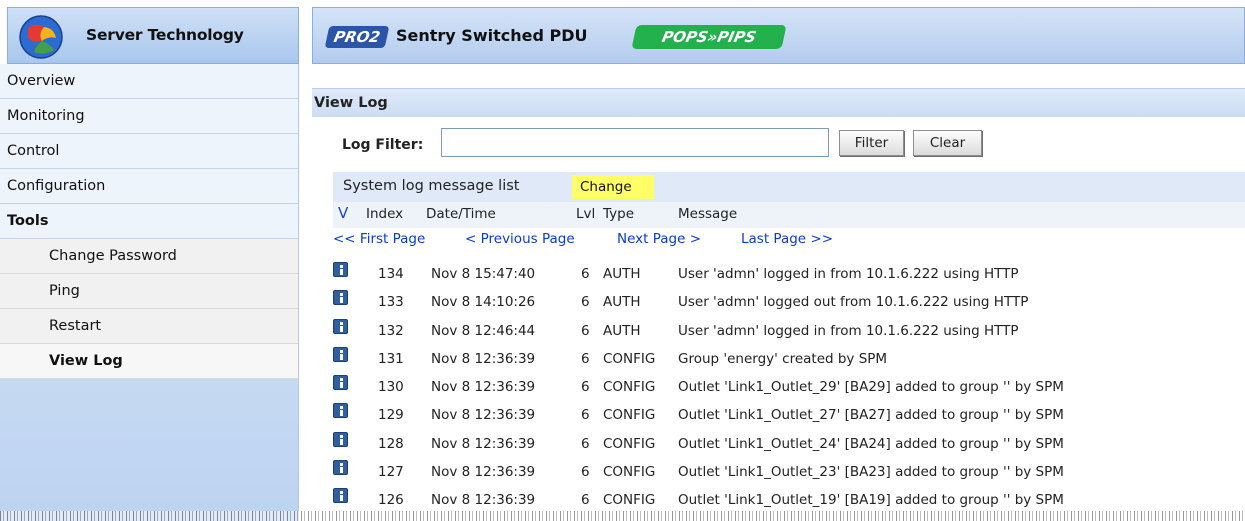 This screenshot has height=521, width=1245. I want to click on nav-item-monitoring: Monitoring, so click(149, 116).